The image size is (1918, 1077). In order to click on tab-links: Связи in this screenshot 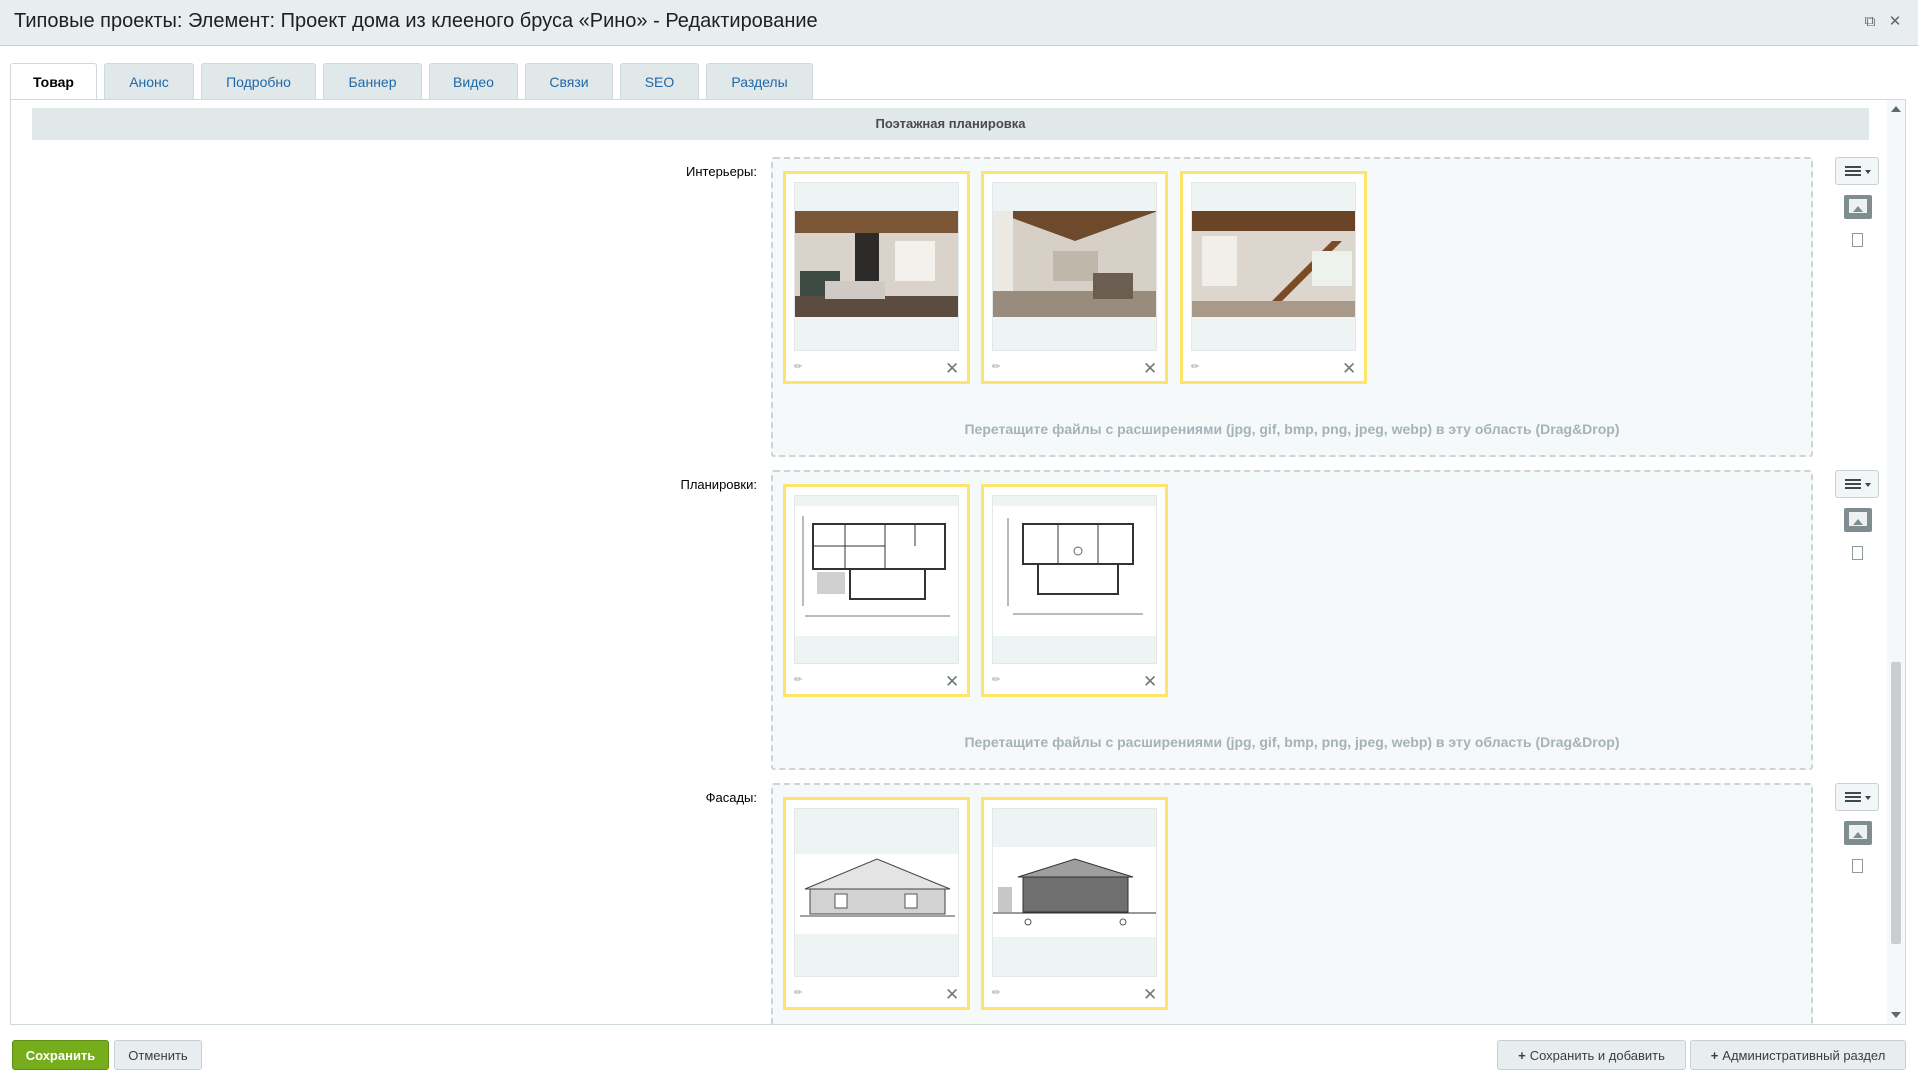, I will do `click(569, 81)`.